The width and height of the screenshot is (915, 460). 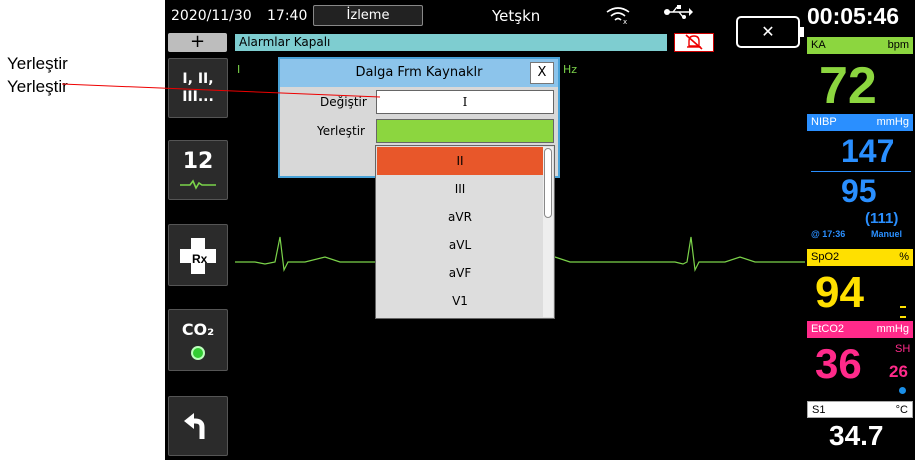 I want to click on co2-label: CO₂, so click(x=198, y=329).